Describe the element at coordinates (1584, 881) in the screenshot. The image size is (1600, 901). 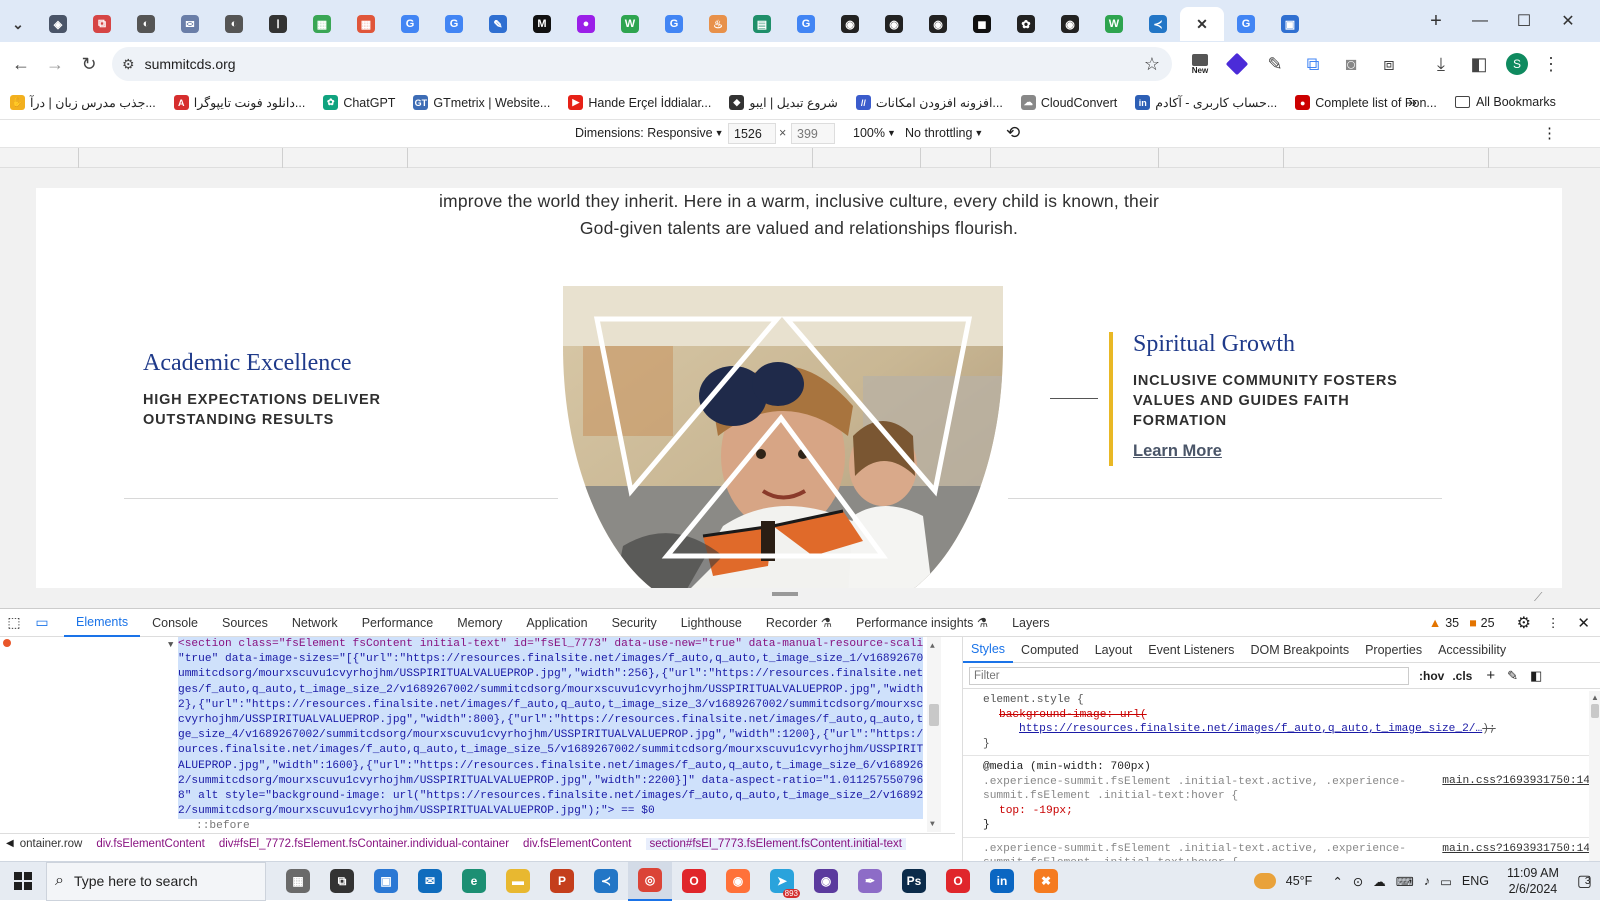
I see `notifications-icon: ▢ 3` at that location.